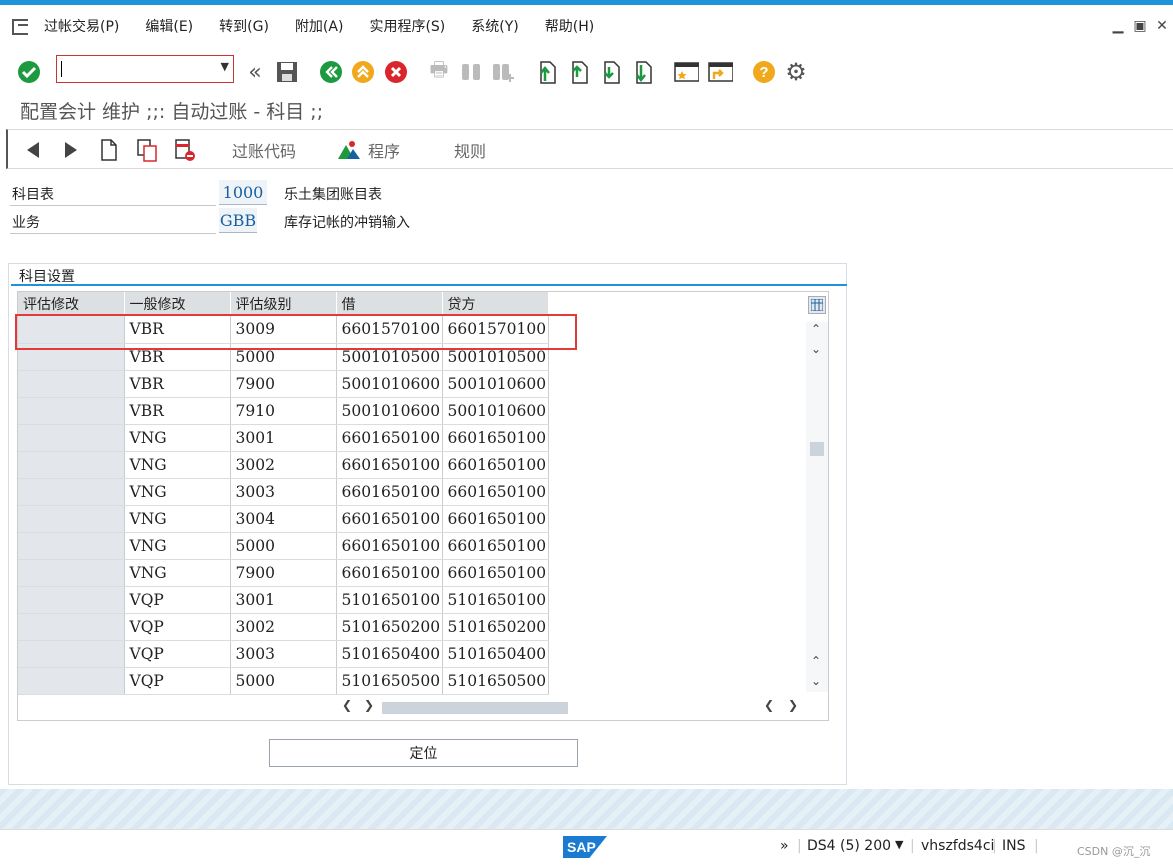 Image resolution: width=1173 pixels, height=867 pixels. I want to click on sap-menu-icon, so click(21, 27).